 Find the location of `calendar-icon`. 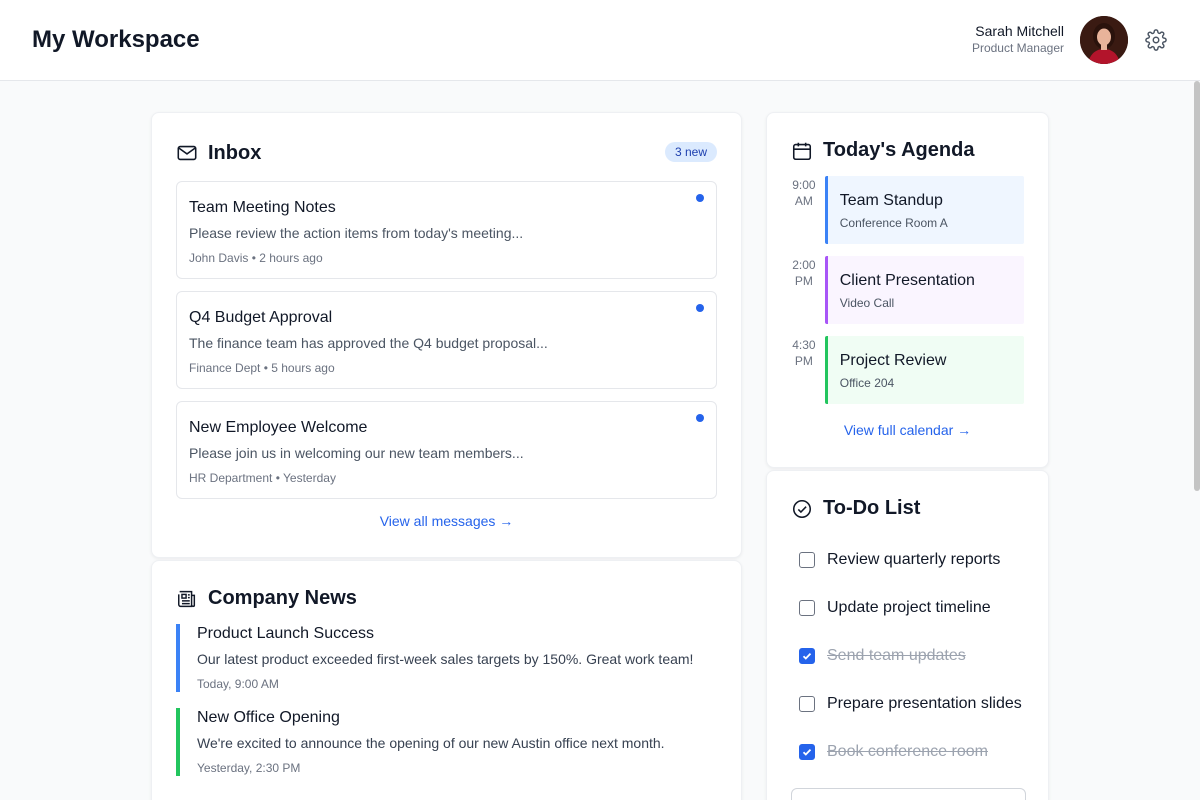

calendar-icon is located at coordinates (802, 151).